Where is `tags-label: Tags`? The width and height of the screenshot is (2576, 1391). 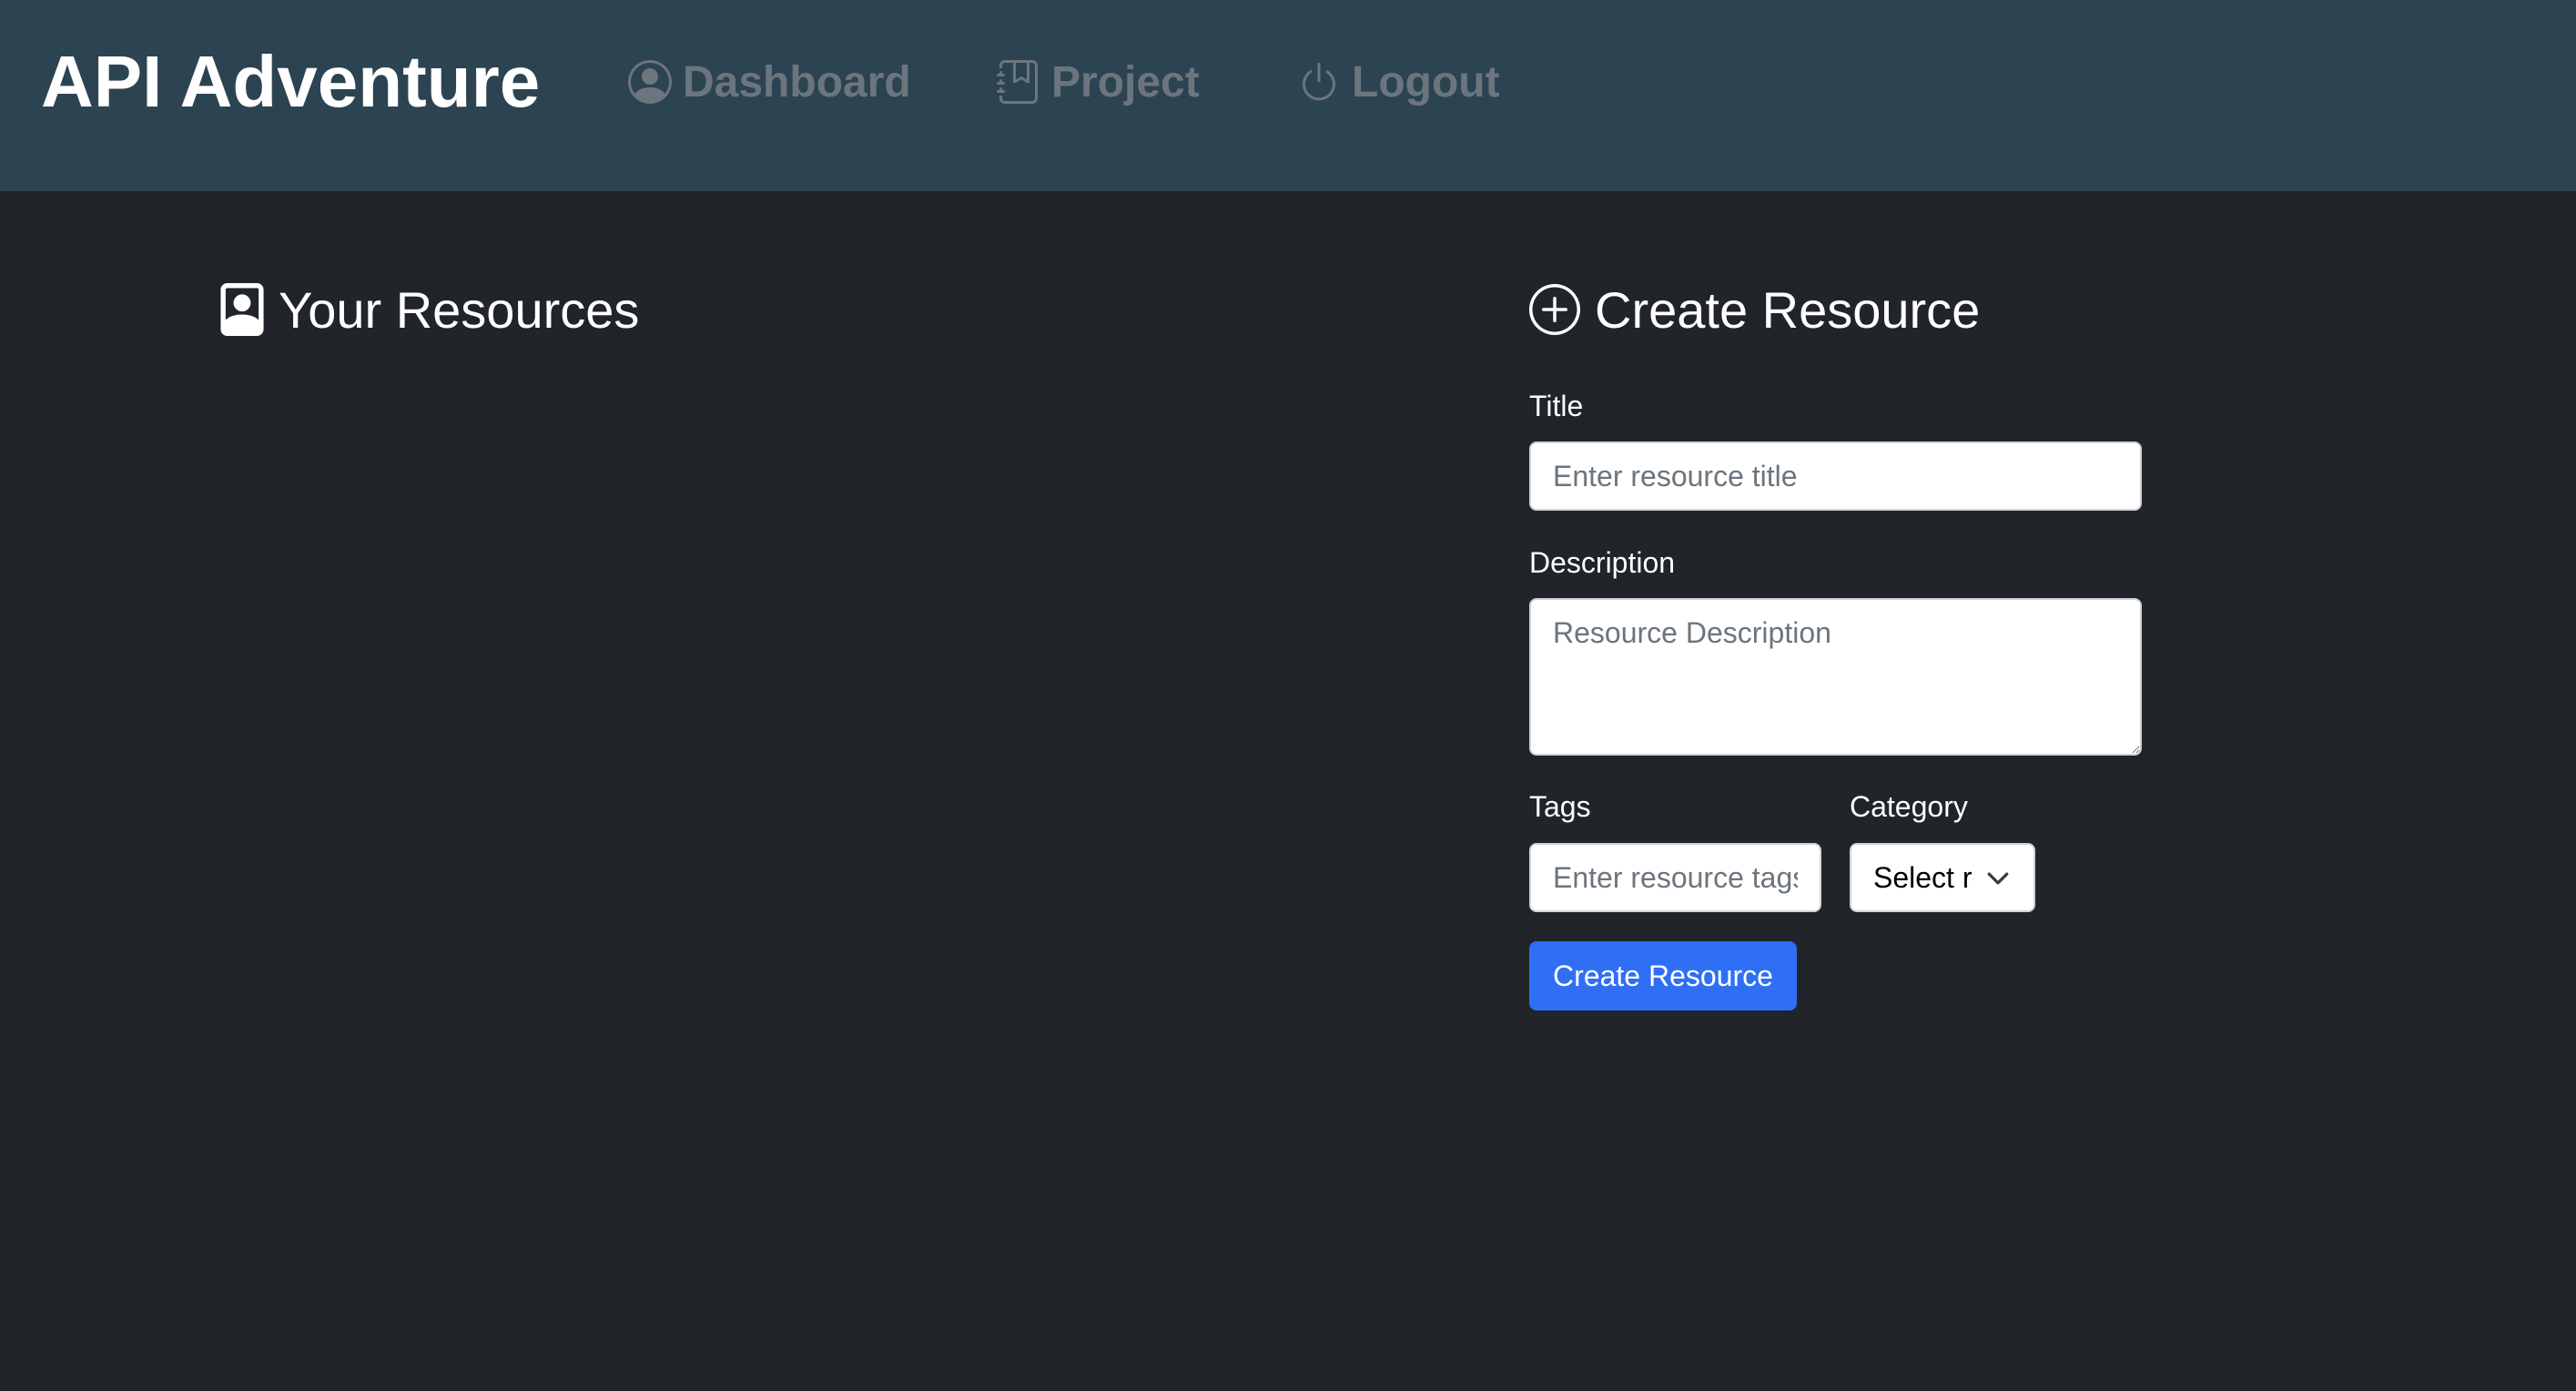 tags-label: Tags is located at coordinates (1560, 806).